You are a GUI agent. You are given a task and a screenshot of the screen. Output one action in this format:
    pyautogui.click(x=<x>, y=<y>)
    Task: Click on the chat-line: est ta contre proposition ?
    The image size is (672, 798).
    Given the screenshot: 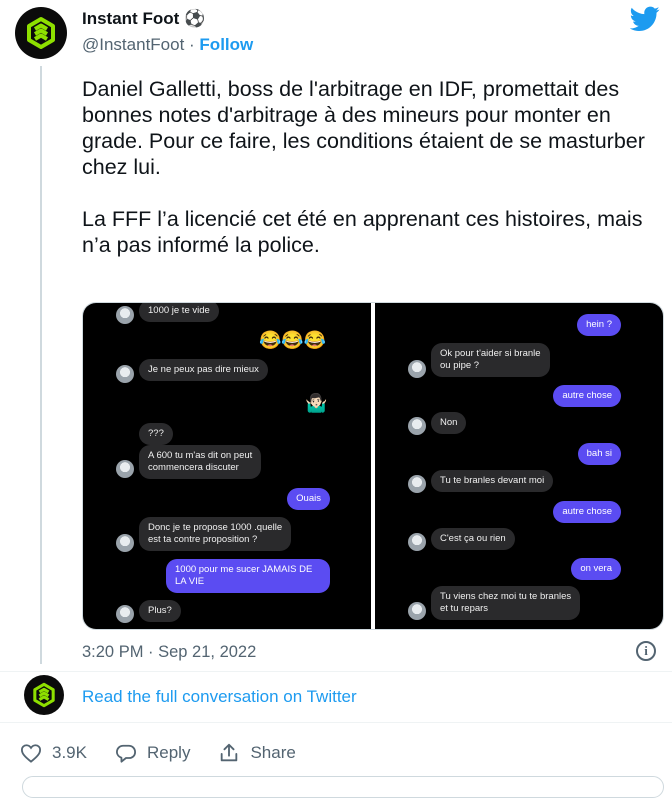 What is the action you would take?
    pyautogui.click(x=203, y=539)
    